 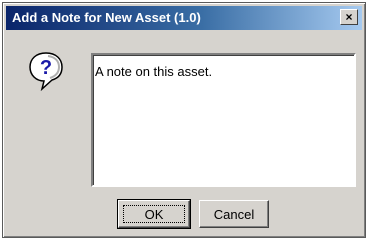 I want to click on close-button: ×, so click(x=349, y=17).